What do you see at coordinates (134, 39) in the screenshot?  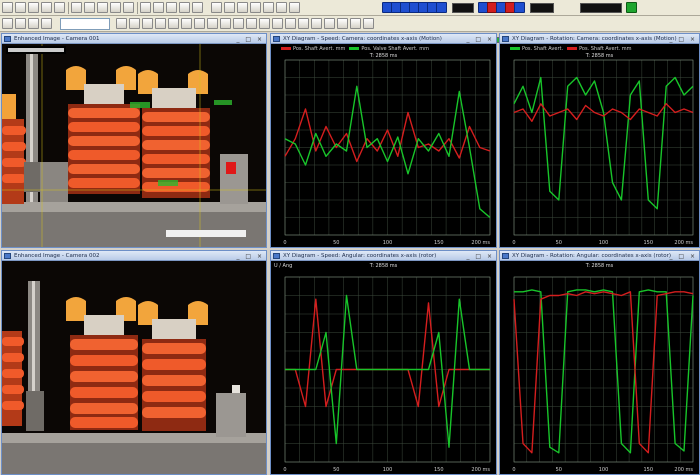 I see `window-titlebar: Enhanced Image - Camera 001 _ □ ×` at bounding box center [134, 39].